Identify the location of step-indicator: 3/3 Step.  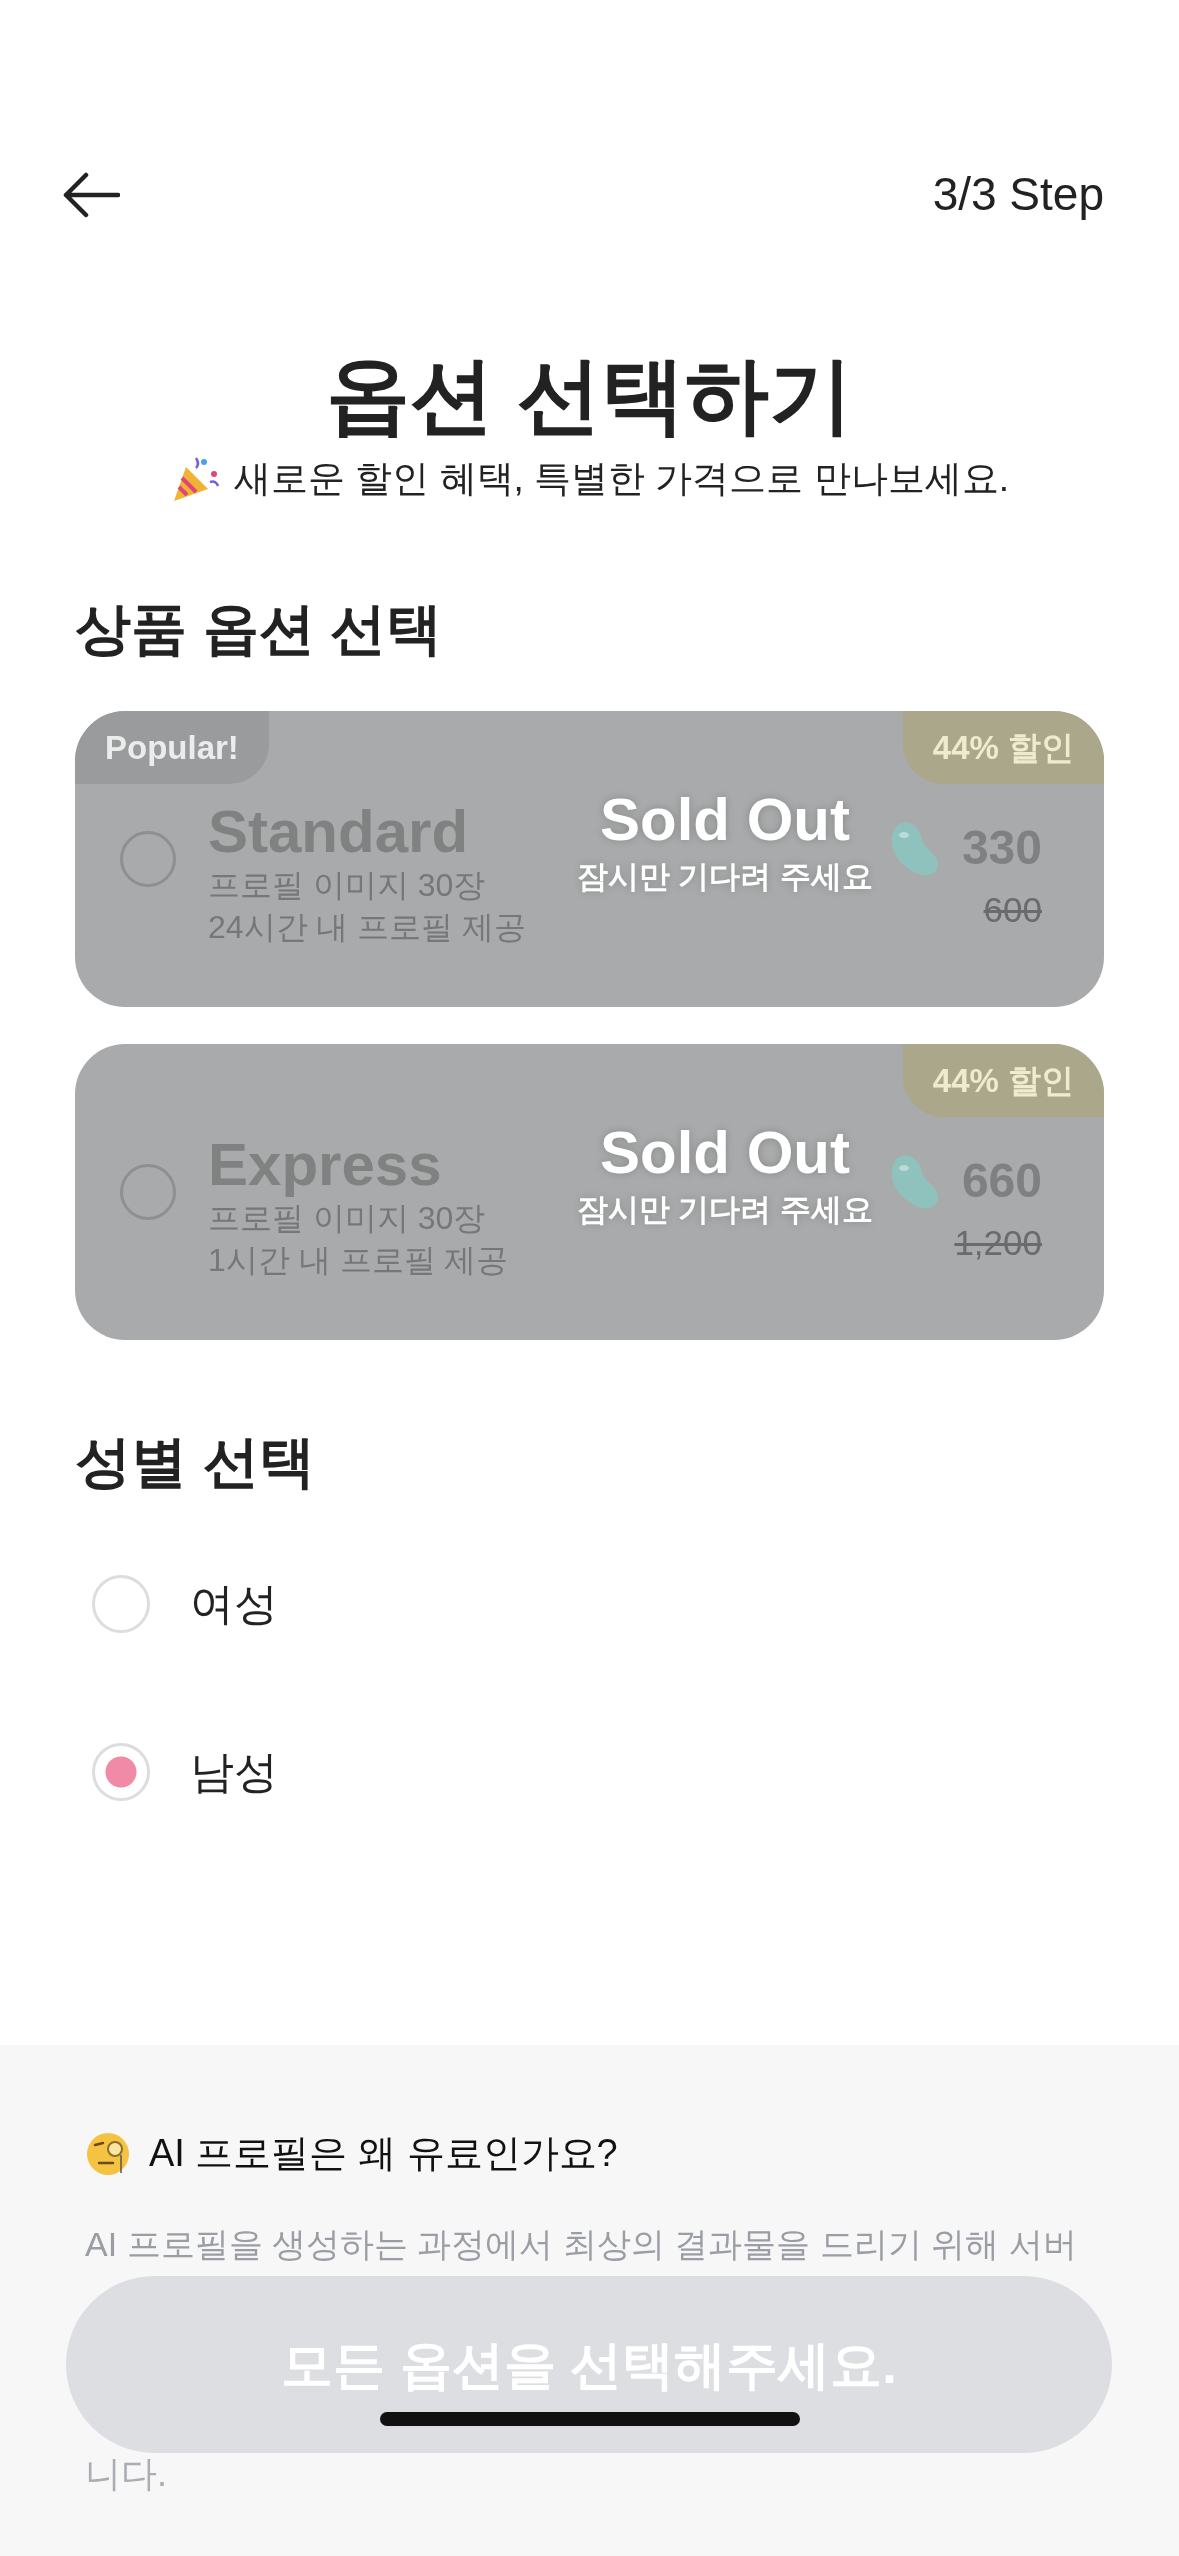
(1018, 194).